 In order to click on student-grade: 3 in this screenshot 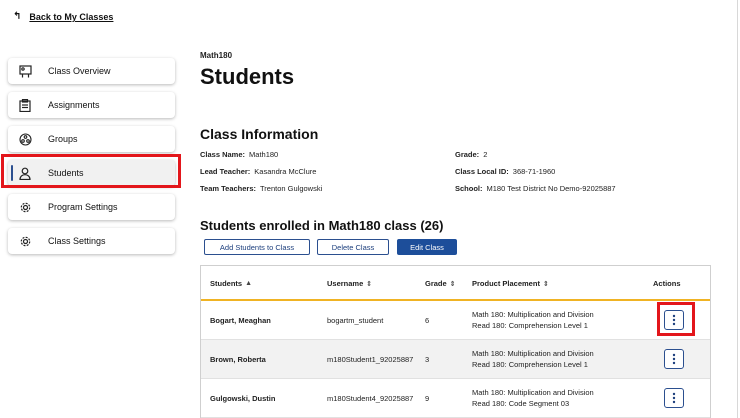, I will do `click(427, 359)`.